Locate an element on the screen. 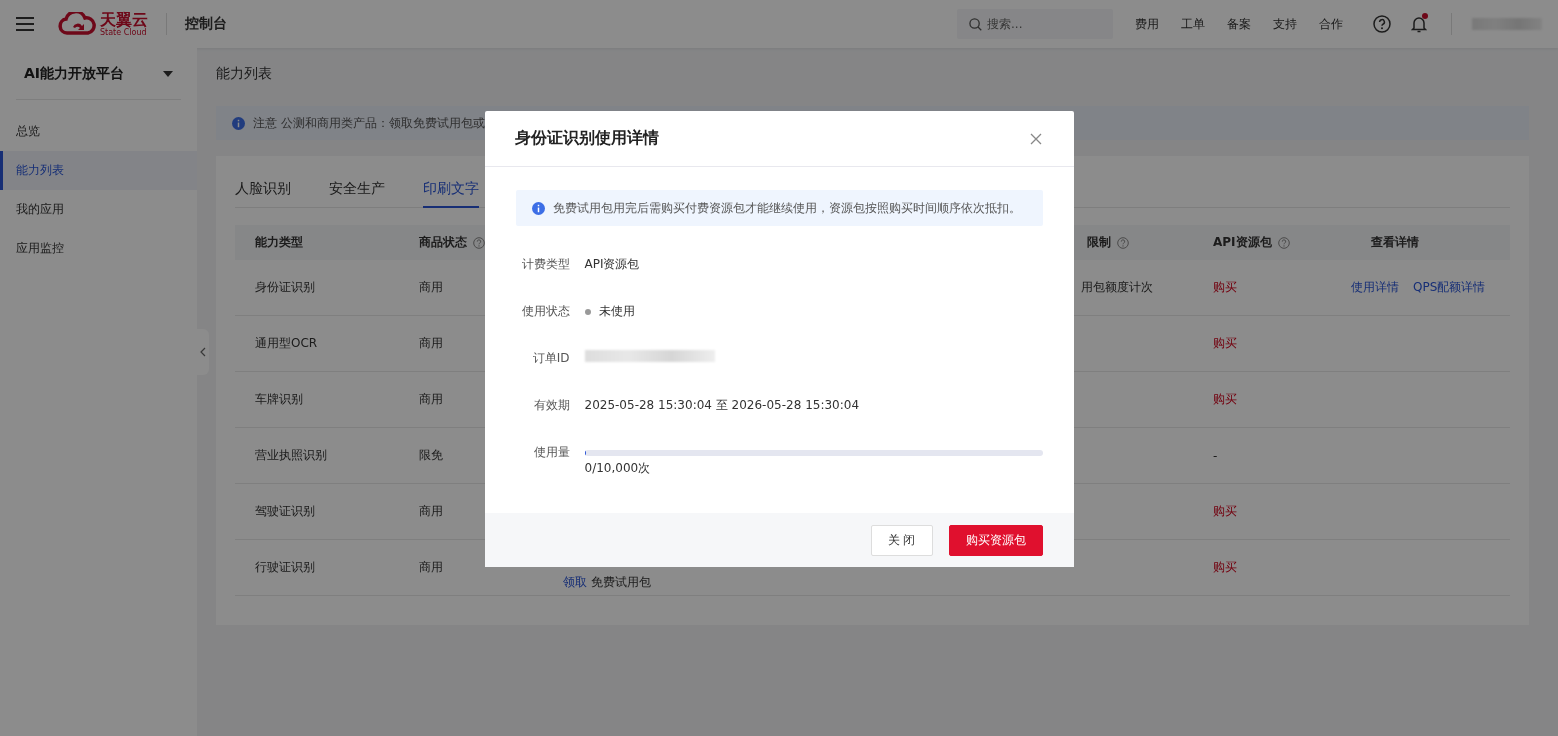  dialog-title: 身份证识别使用详情 is located at coordinates (586, 138).